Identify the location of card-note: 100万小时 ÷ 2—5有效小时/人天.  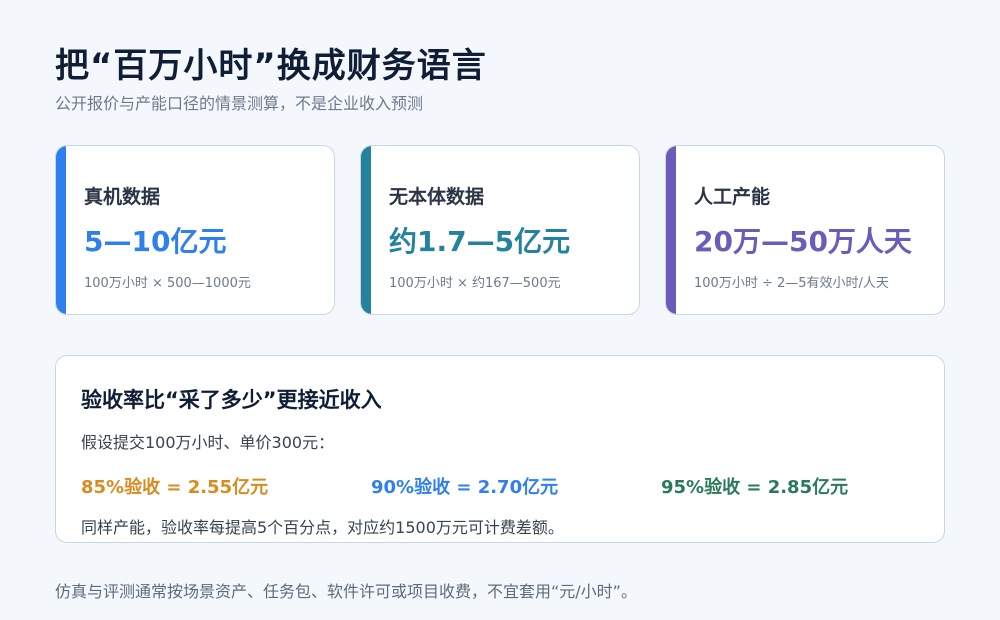
(791, 283).